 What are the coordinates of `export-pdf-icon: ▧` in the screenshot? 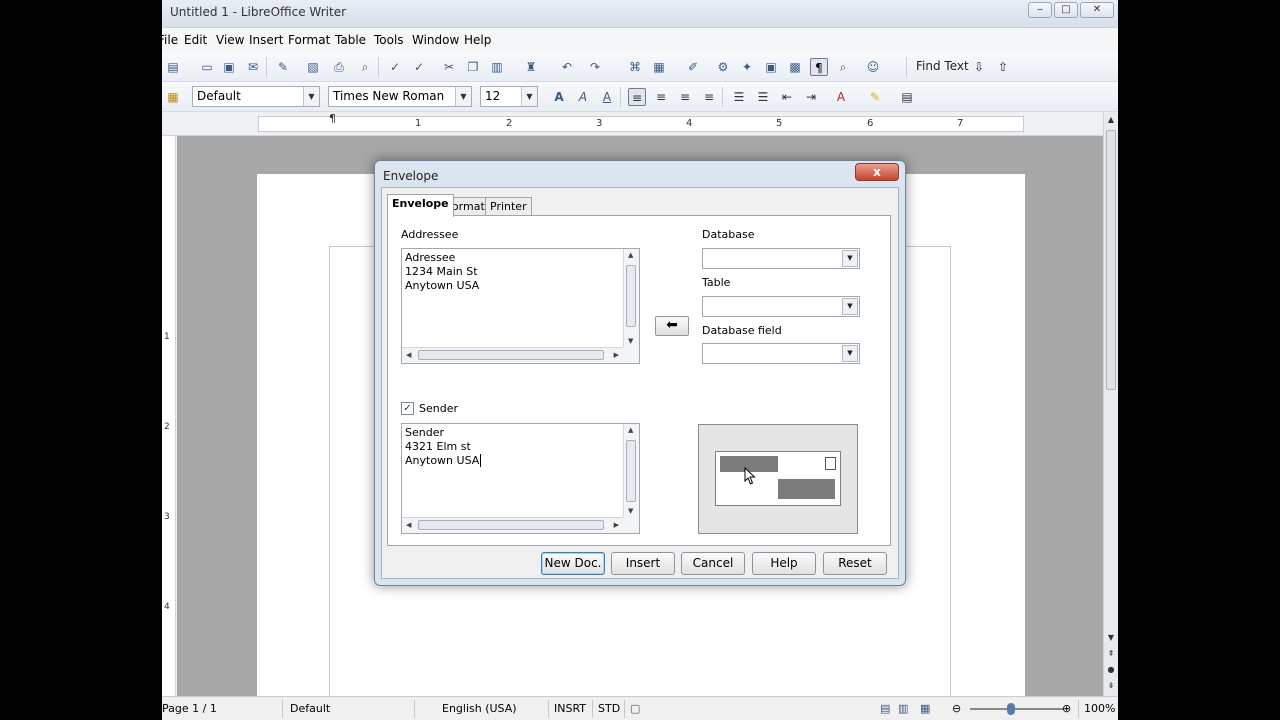 It's located at (313, 67).